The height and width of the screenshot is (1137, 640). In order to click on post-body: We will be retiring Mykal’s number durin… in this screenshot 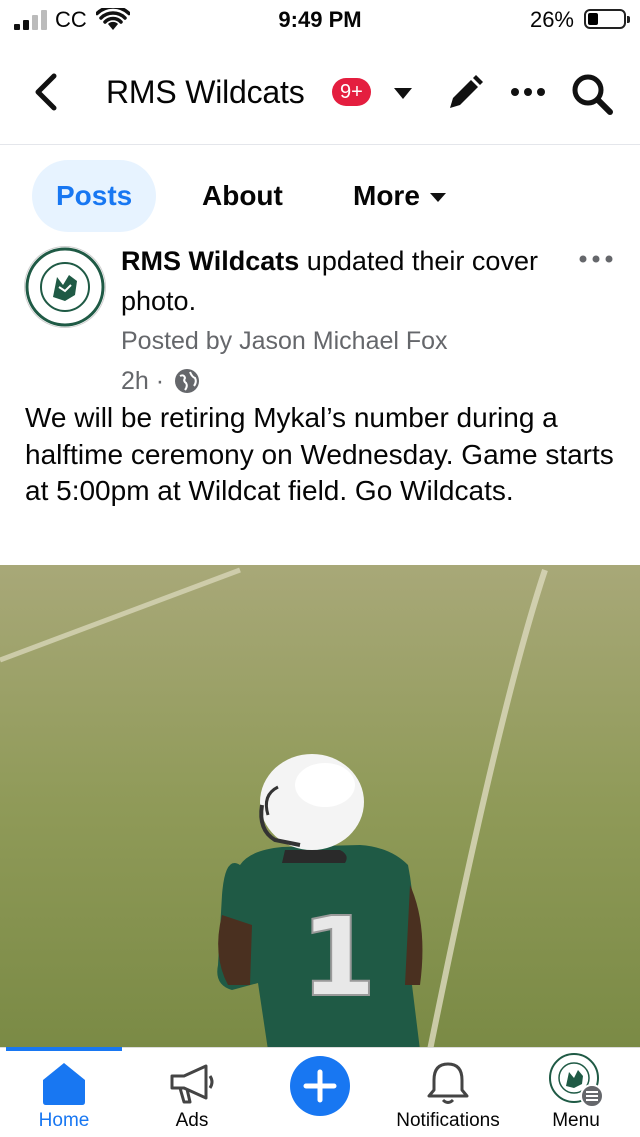, I will do `click(319, 454)`.